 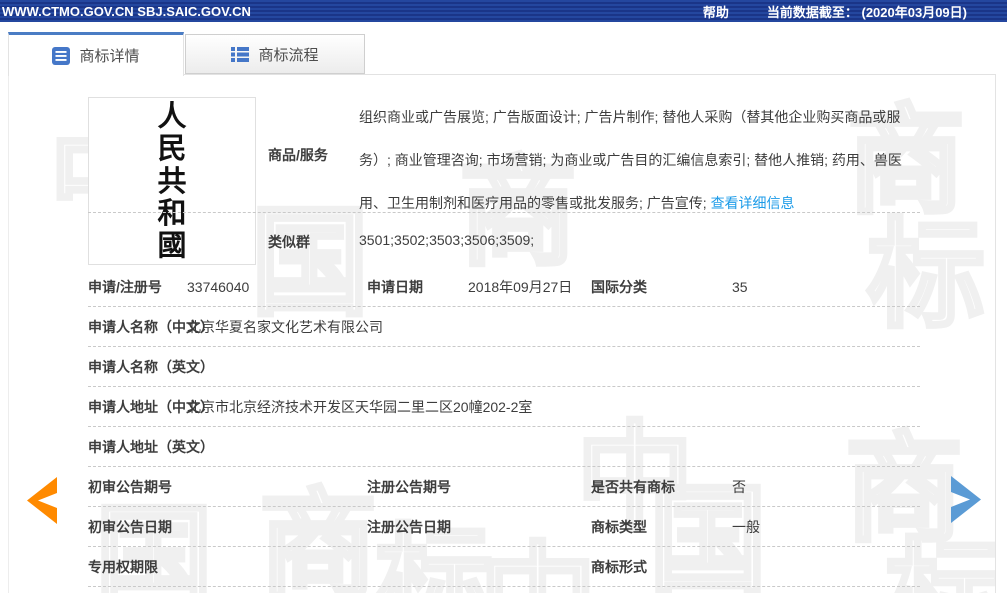 What do you see at coordinates (504, 527) in the screenshot?
I see `table-row-gazette-dates: 初审公告日期 注册公告日期 商标类型 一般` at bounding box center [504, 527].